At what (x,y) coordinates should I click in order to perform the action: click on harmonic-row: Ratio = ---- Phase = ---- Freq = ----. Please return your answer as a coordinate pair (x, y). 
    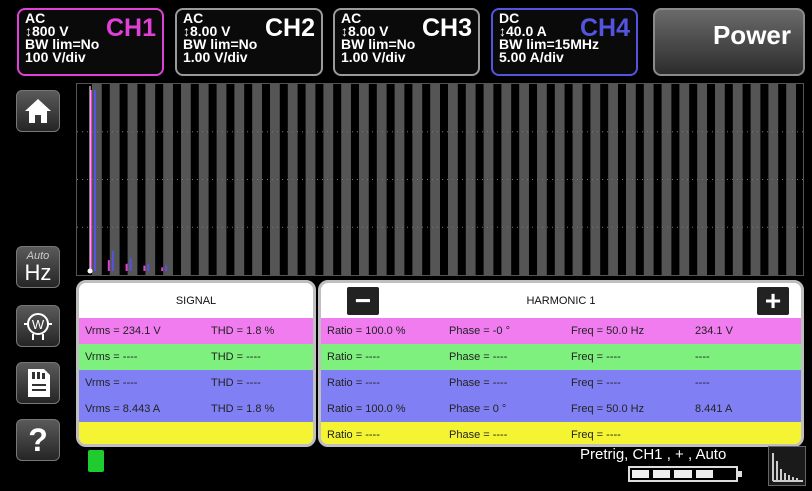
    Looking at the image, I should click on (561, 433).